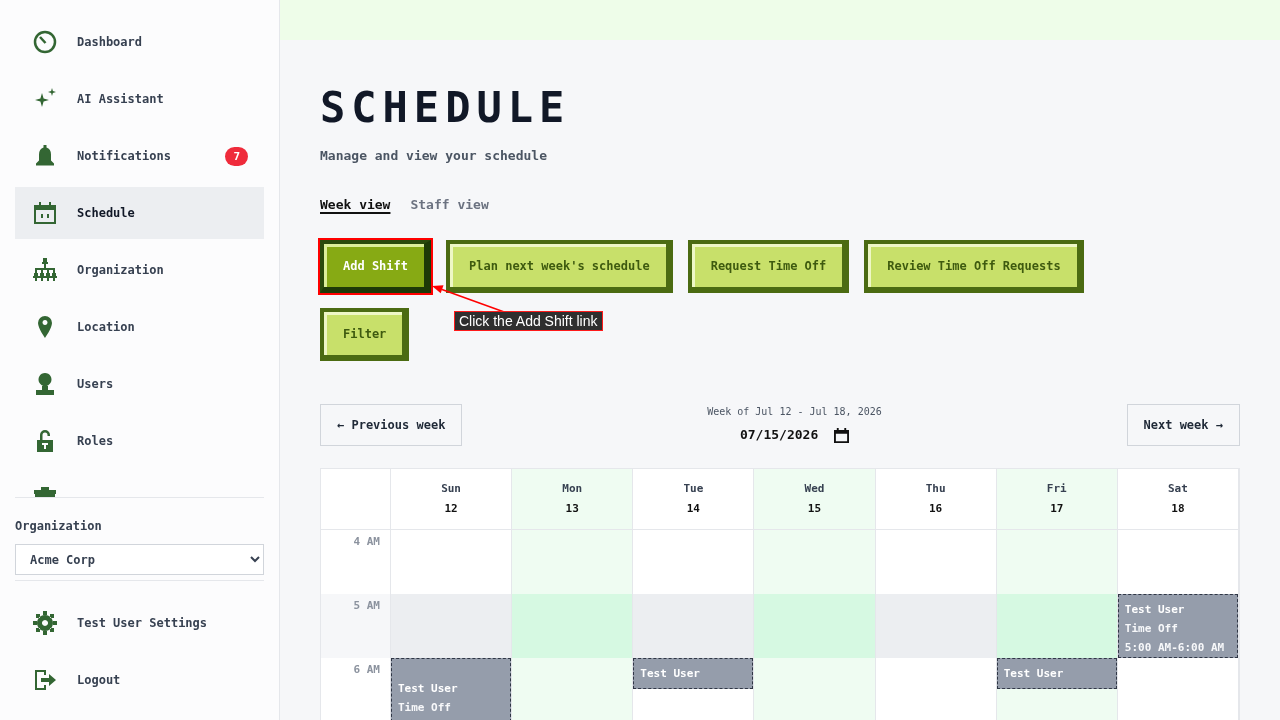 Image resolution: width=1280 pixels, height=720 pixels. I want to click on sidebar-item: Location, so click(139, 327).